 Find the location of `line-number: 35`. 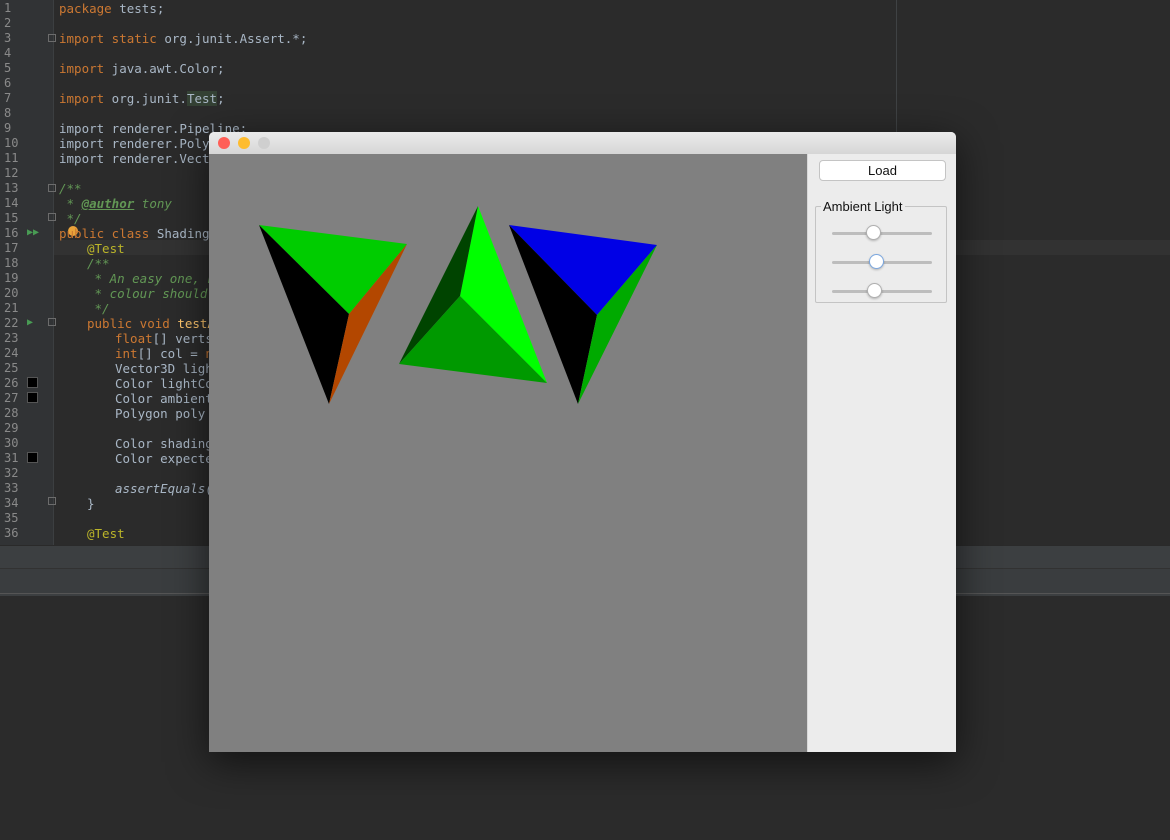

line-number: 35 is located at coordinates (11, 518).